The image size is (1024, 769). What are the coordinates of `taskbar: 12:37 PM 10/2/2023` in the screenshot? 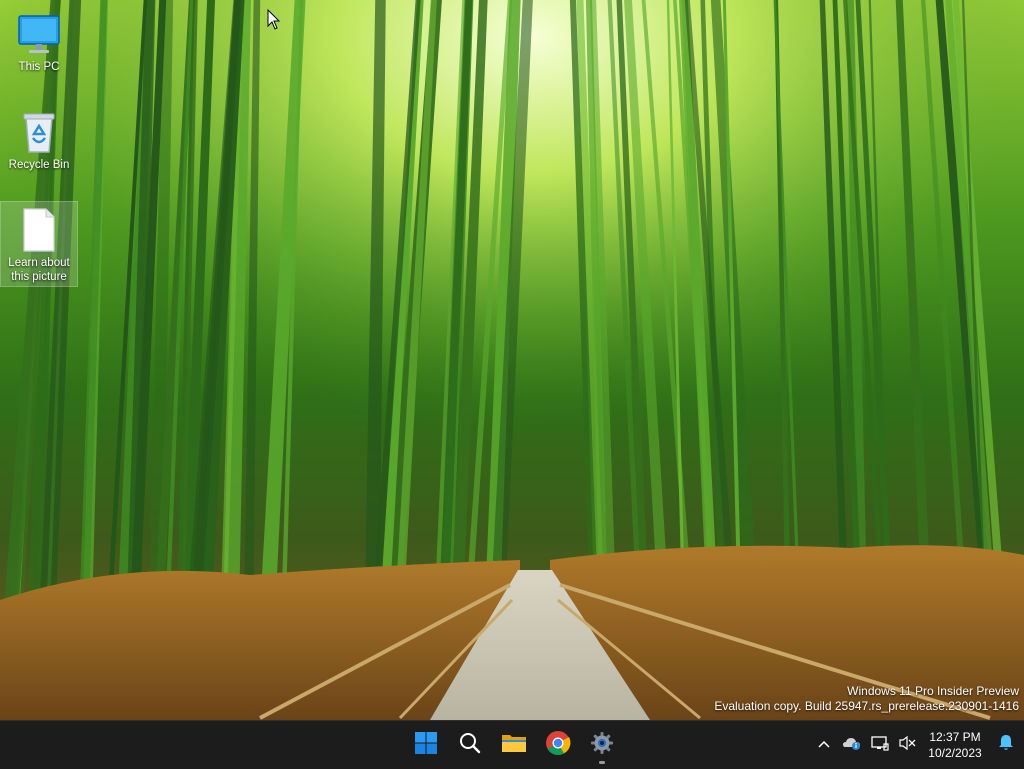 It's located at (512, 744).